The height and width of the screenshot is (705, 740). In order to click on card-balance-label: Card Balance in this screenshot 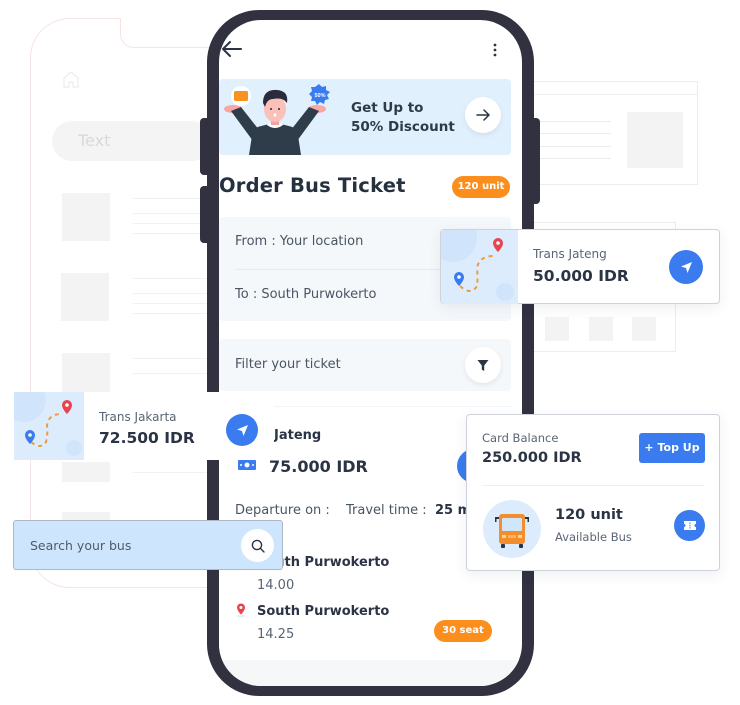, I will do `click(520, 438)`.